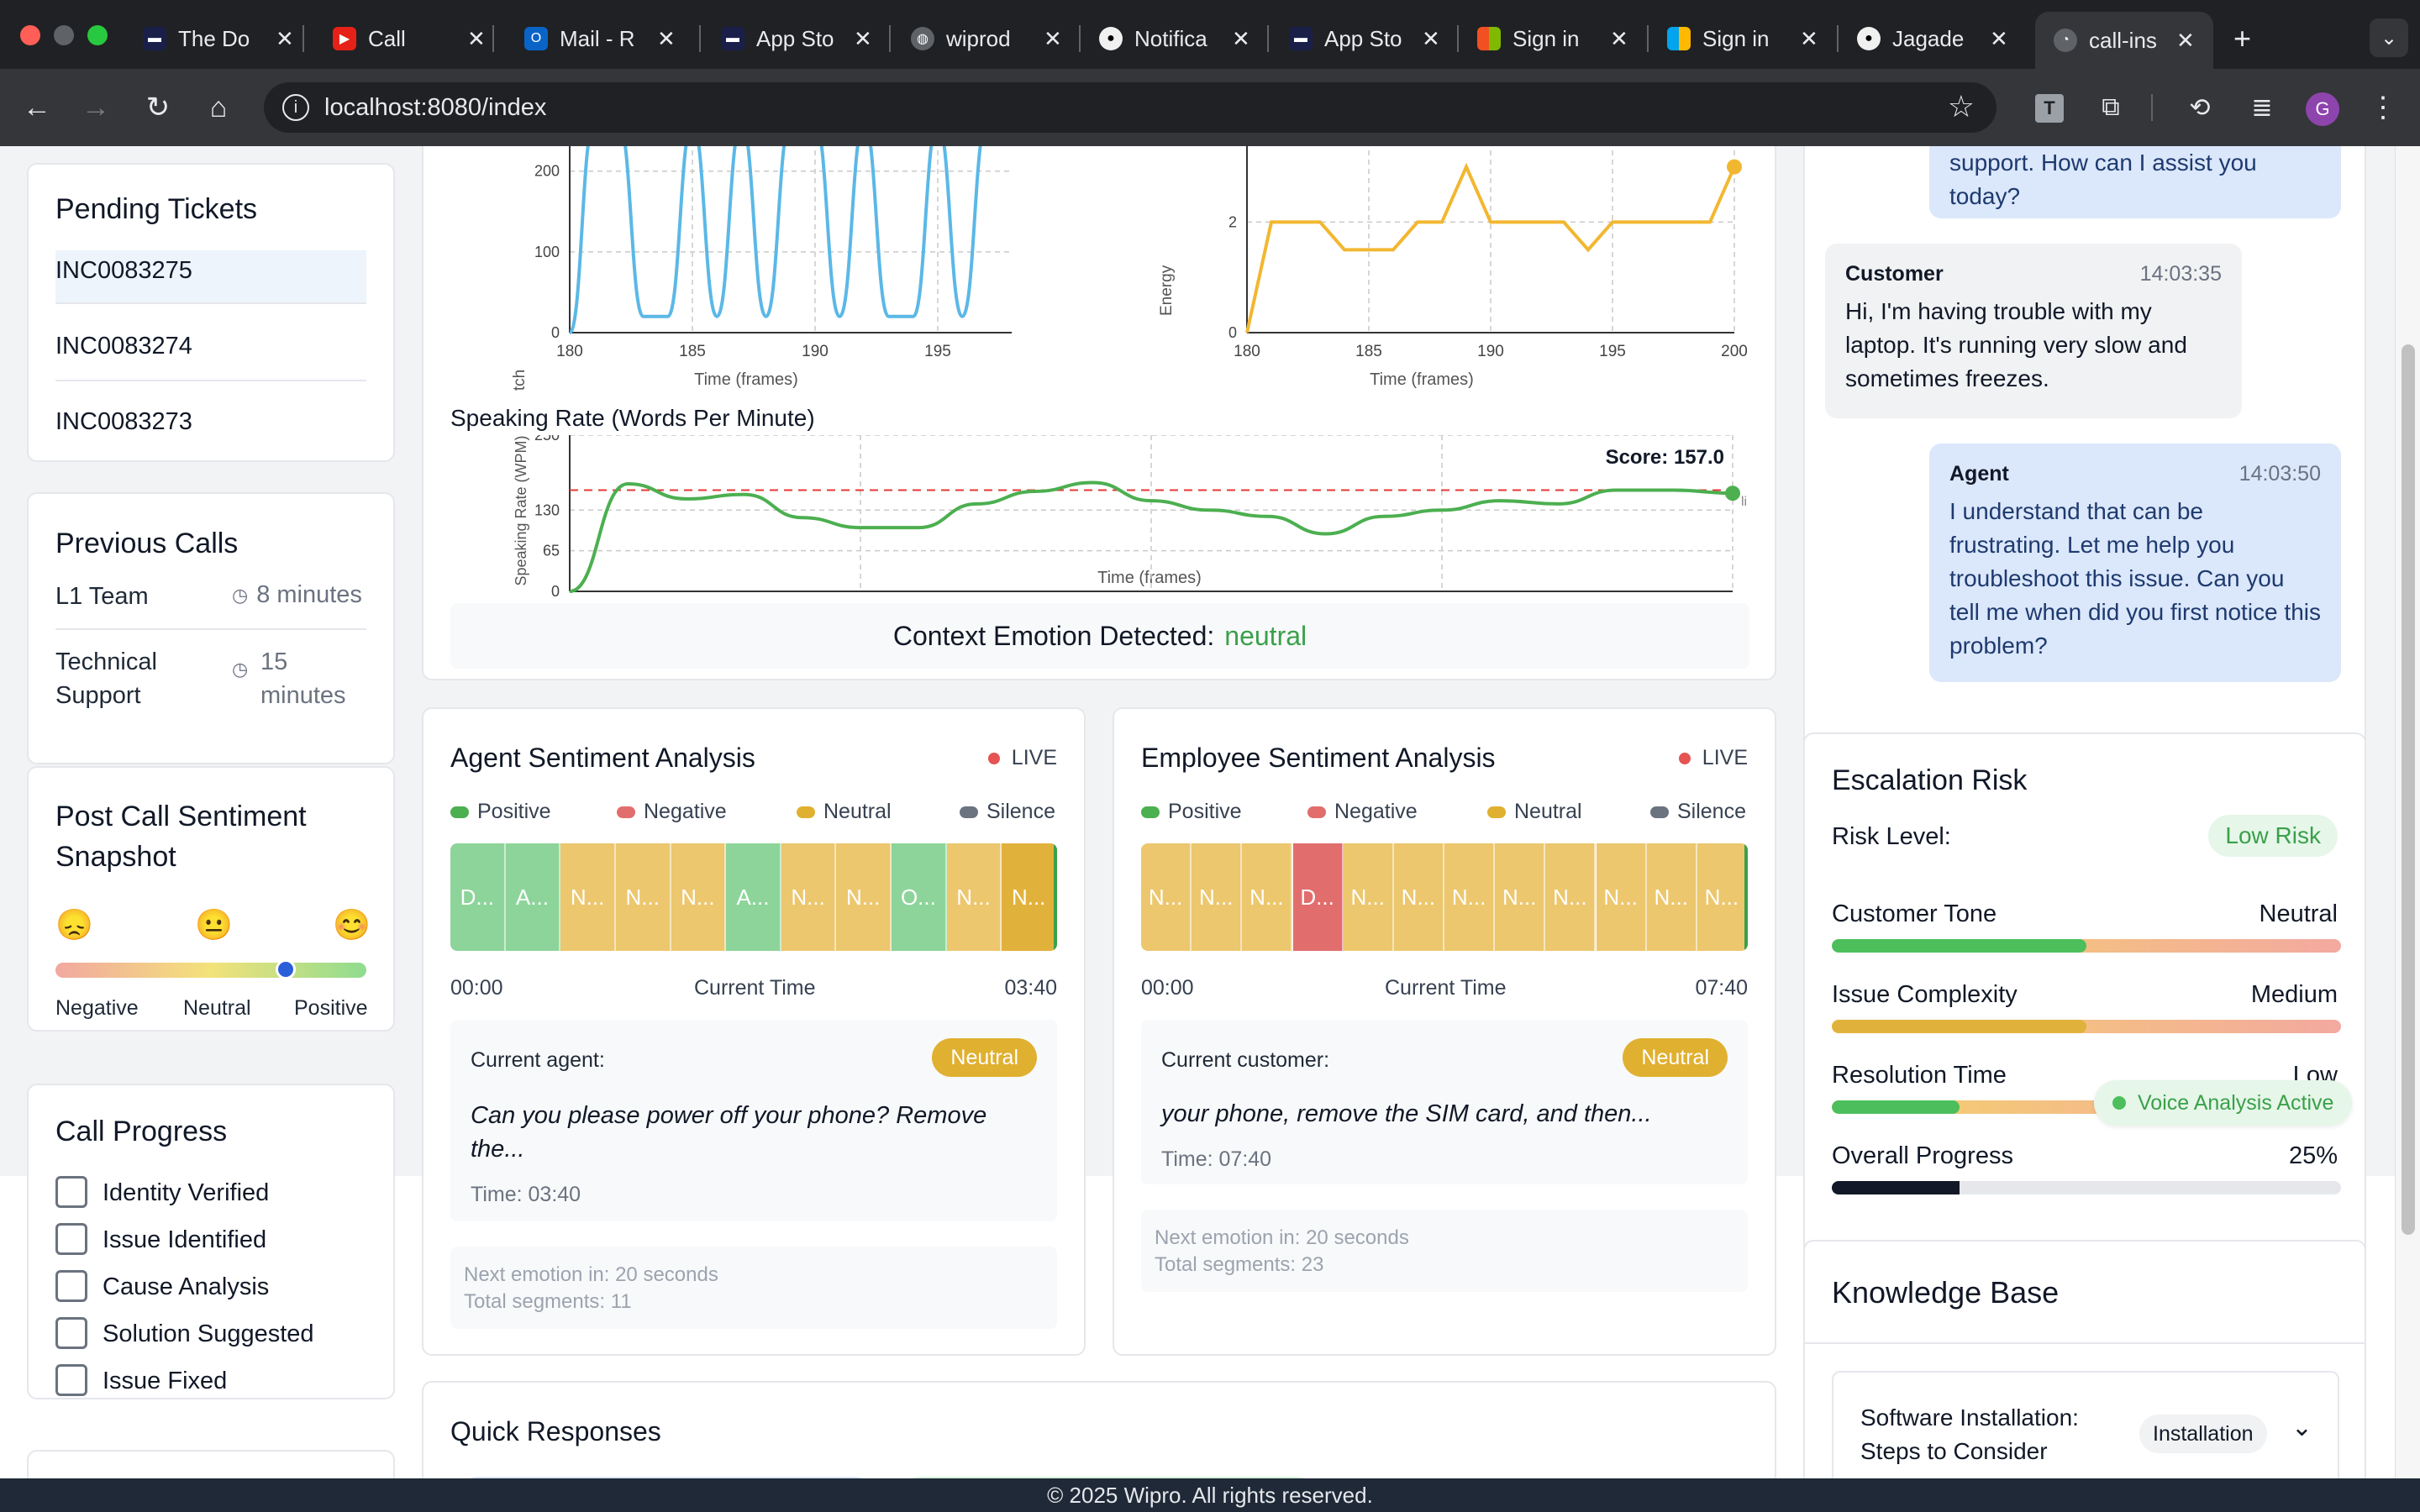  I want to click on forward-arrow-icon: →, so click(96, 107).